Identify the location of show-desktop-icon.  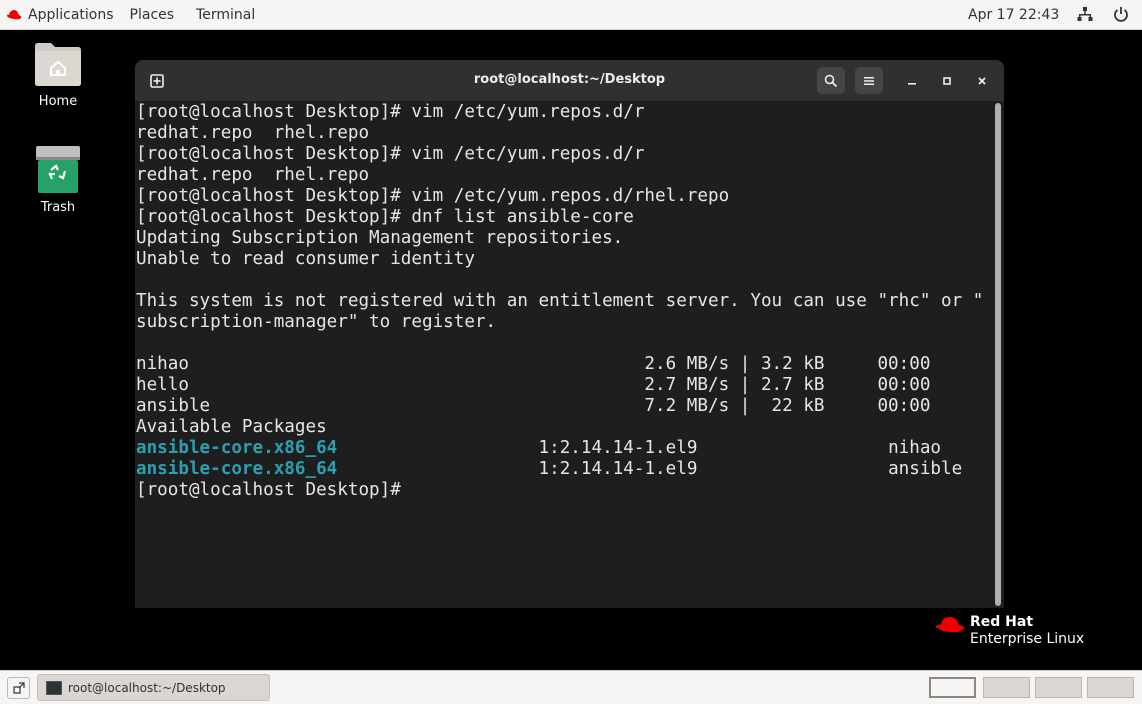
(18, 688).